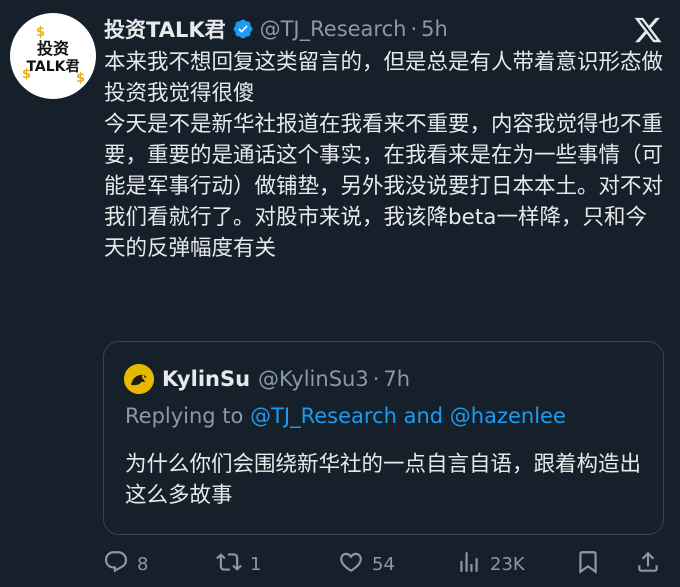 The height and width of the screenshot is (587, 680). What do you see at coordinates (256, 564) in the screenshot?
I see `retweet-count: 1` at bounding box center [256, 564].